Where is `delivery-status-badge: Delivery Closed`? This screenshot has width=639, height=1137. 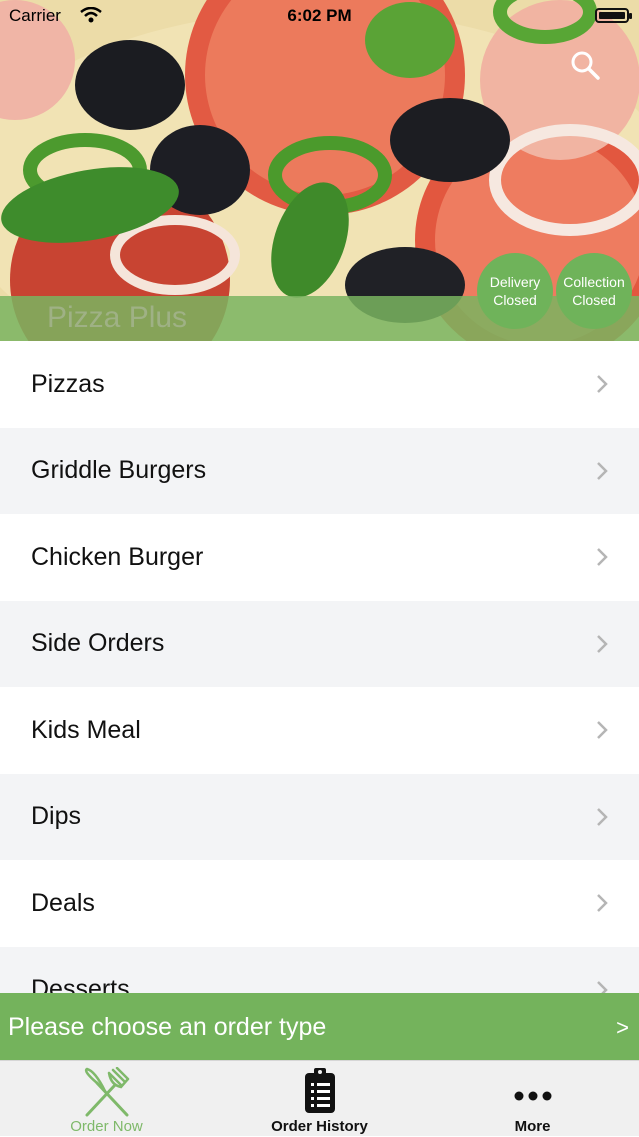
delivery-status-badge: Delivery Closed is located at coordinates (515, 291).